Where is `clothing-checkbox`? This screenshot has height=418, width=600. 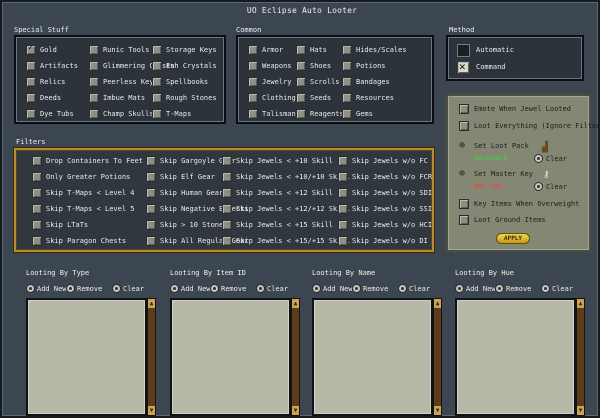 clothing-checkbox is located at coordinates (253, 98).